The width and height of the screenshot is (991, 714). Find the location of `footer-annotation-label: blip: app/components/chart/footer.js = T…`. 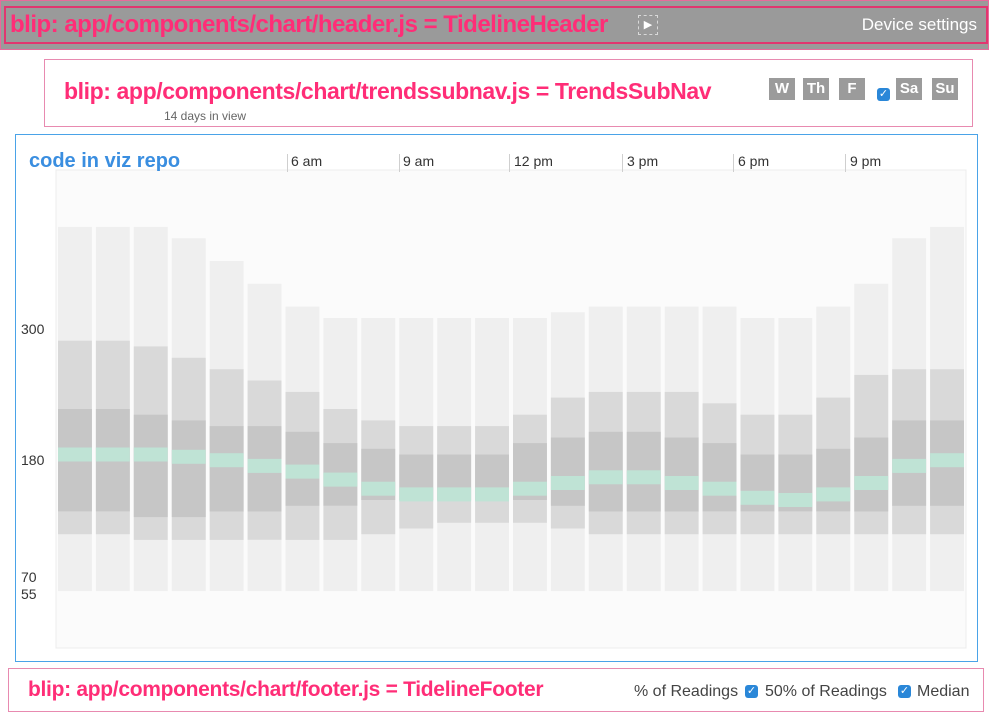

footer-annotation-label: blip: app/components/chart/footer.js = T… is located at coordinates (286, 689).